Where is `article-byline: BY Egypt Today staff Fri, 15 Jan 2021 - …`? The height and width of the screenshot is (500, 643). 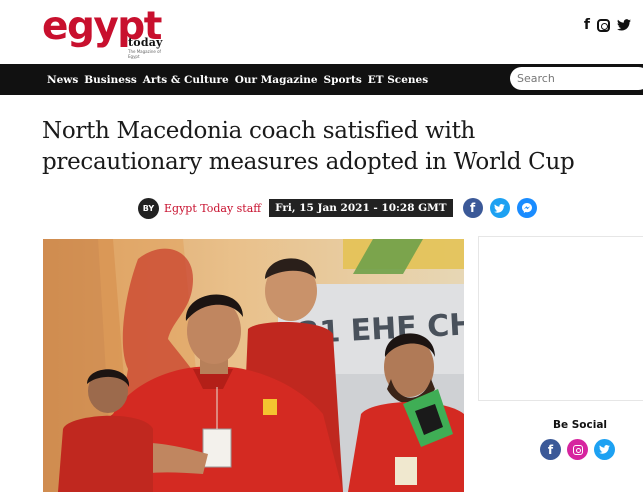 article-byline: BY Egypt Today staff Fri, 15 Jan 2021 - … is located at coordinates (337, 208).